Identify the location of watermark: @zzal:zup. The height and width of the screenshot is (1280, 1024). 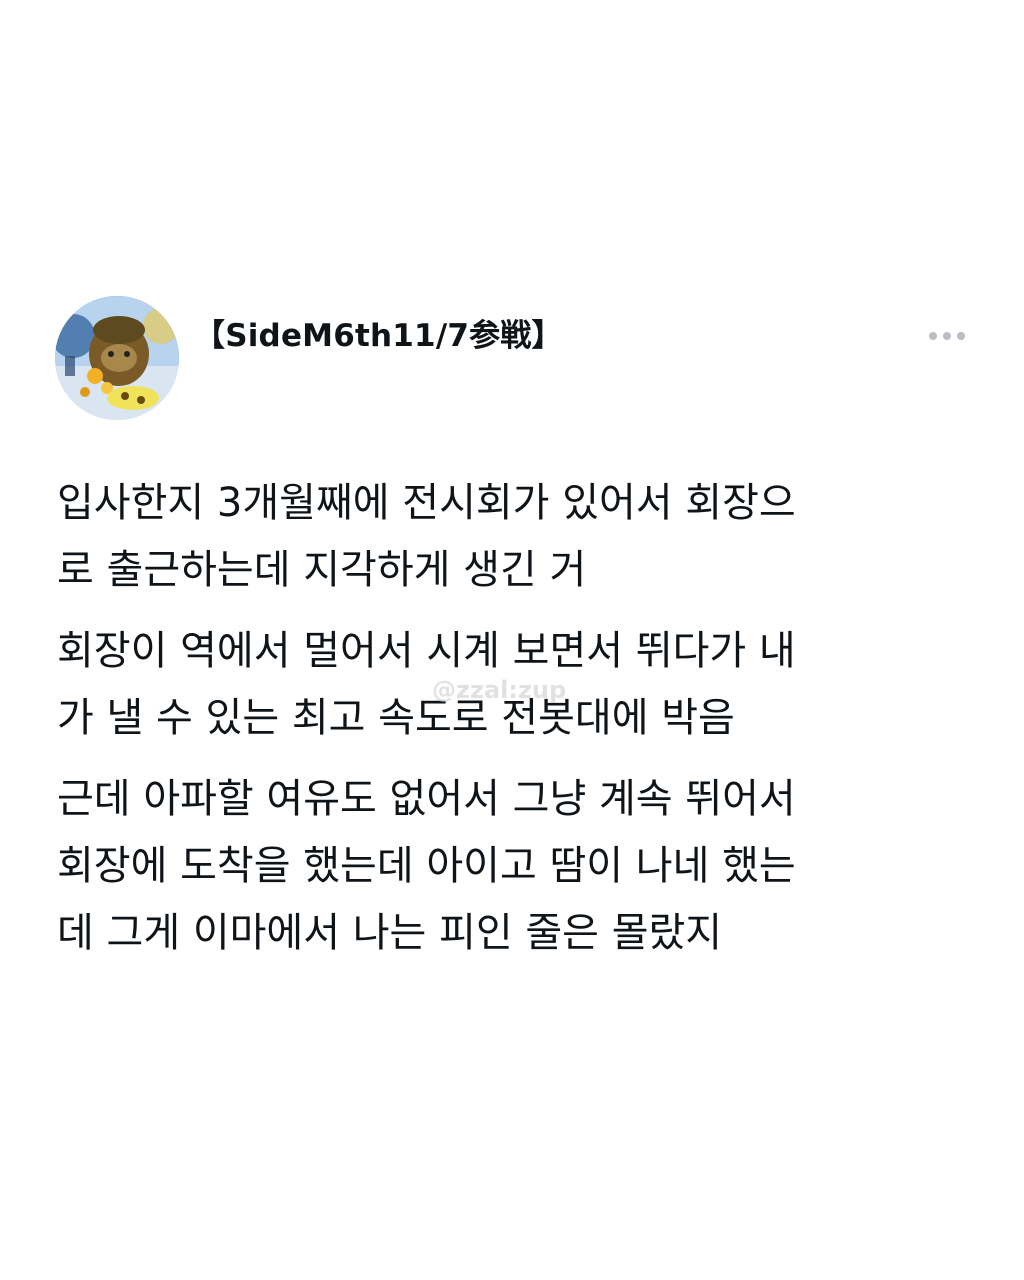
(499, 690).